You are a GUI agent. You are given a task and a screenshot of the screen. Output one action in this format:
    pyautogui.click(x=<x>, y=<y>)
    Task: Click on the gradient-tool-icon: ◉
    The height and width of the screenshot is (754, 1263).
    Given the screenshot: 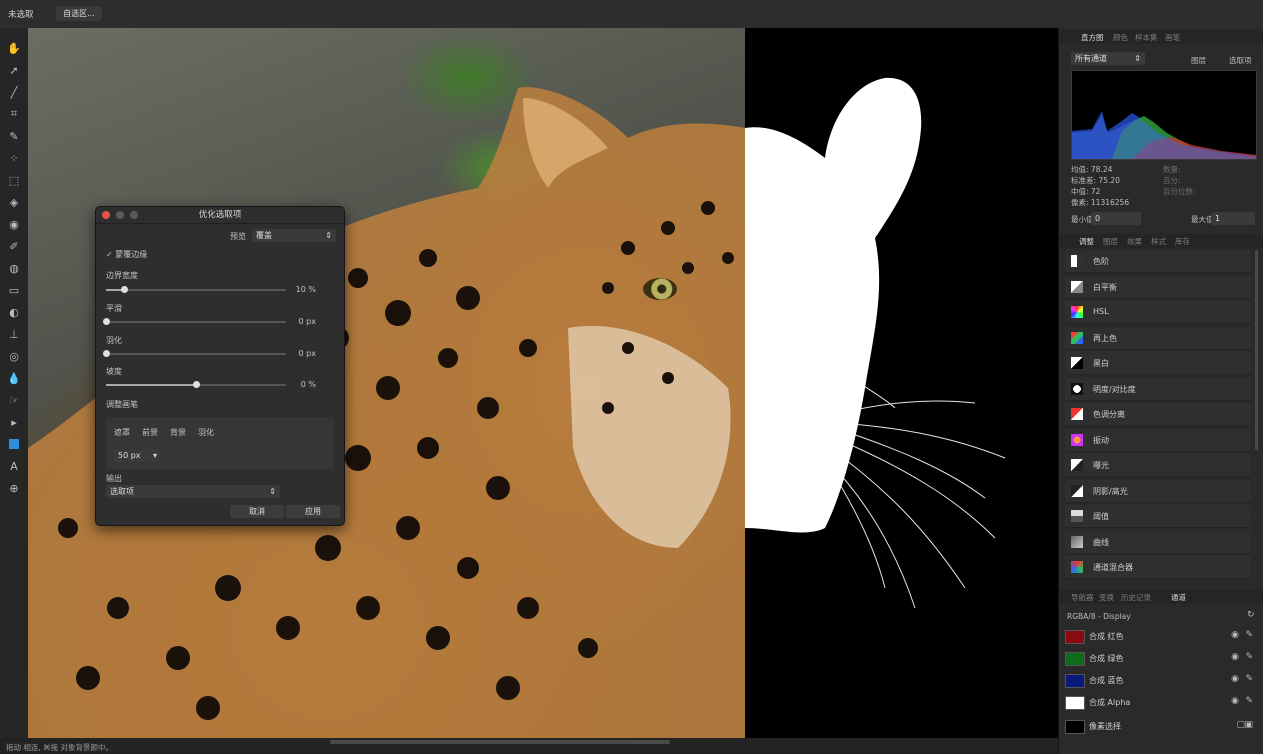 What is the action you would take?
    pyautogui.click(x=14, y=224)
    